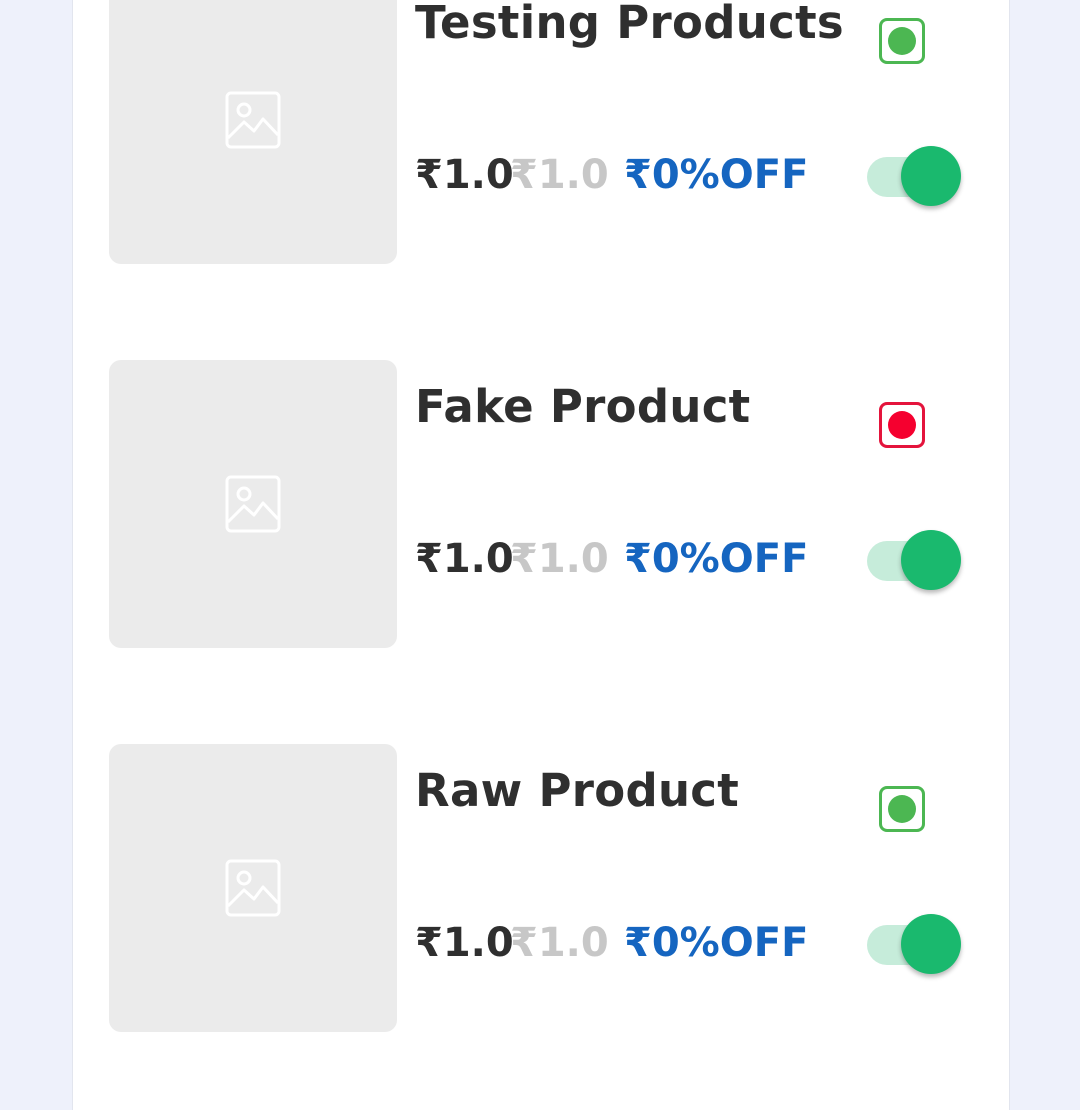  I want to click on product-name: Fake Product, so click(583, 406).